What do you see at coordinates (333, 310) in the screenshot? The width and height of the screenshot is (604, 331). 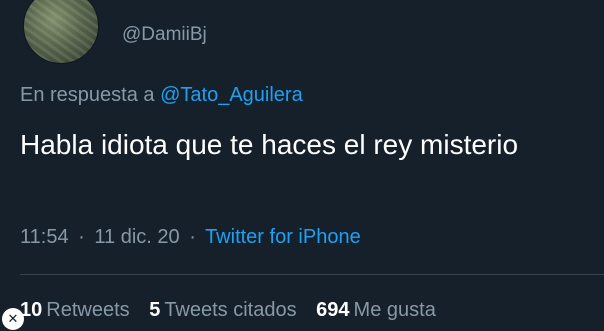 I see `likes-count: 694` at bounding box center [333, 310].